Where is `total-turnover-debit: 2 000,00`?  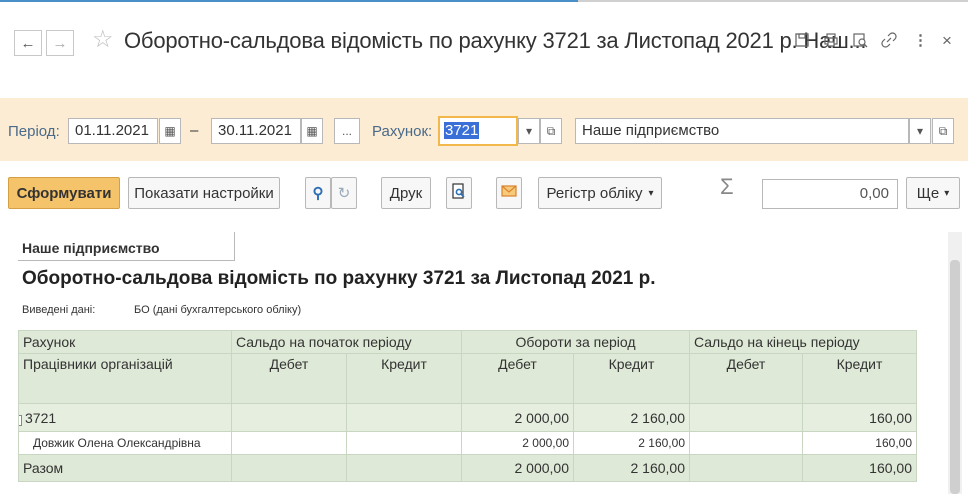
total-turnover-debit: 2 000,00 is located at coordinates (517, 468).